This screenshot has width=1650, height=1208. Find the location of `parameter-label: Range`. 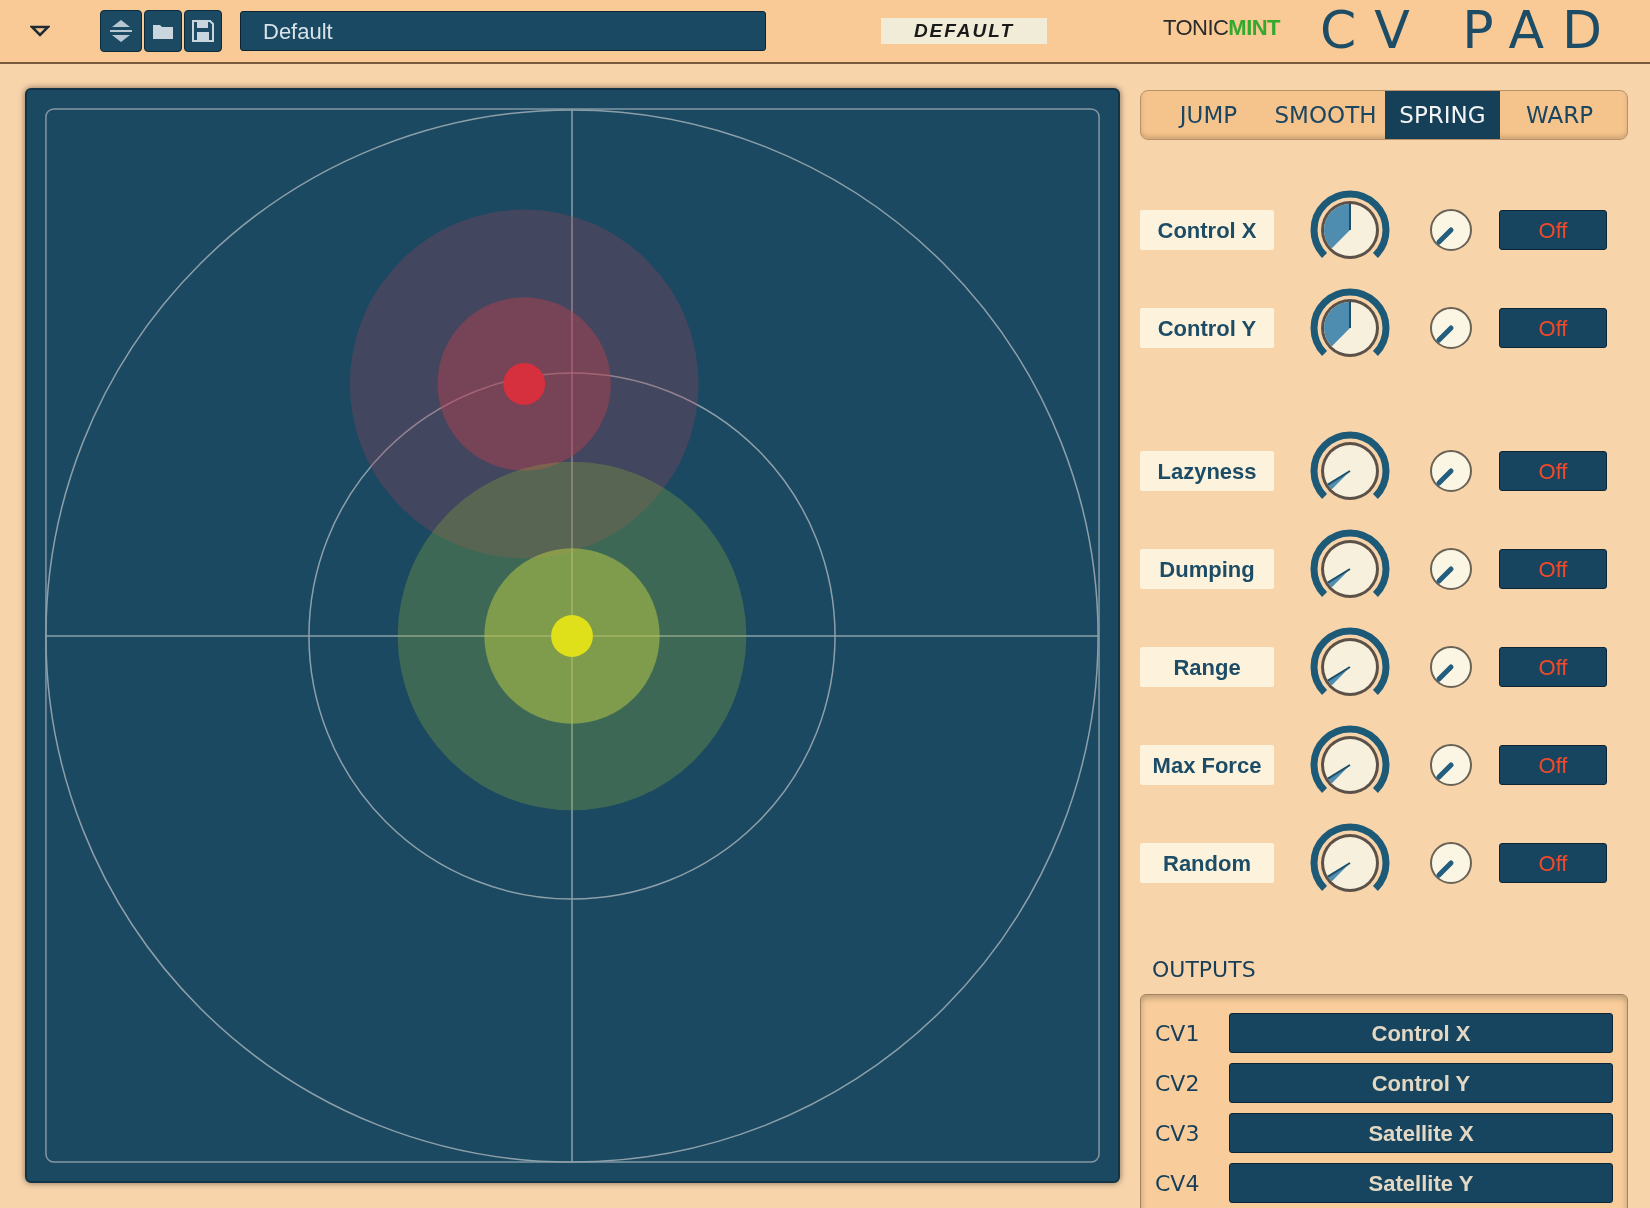

parameter-label: Range is located at coordinates (1207, 667).